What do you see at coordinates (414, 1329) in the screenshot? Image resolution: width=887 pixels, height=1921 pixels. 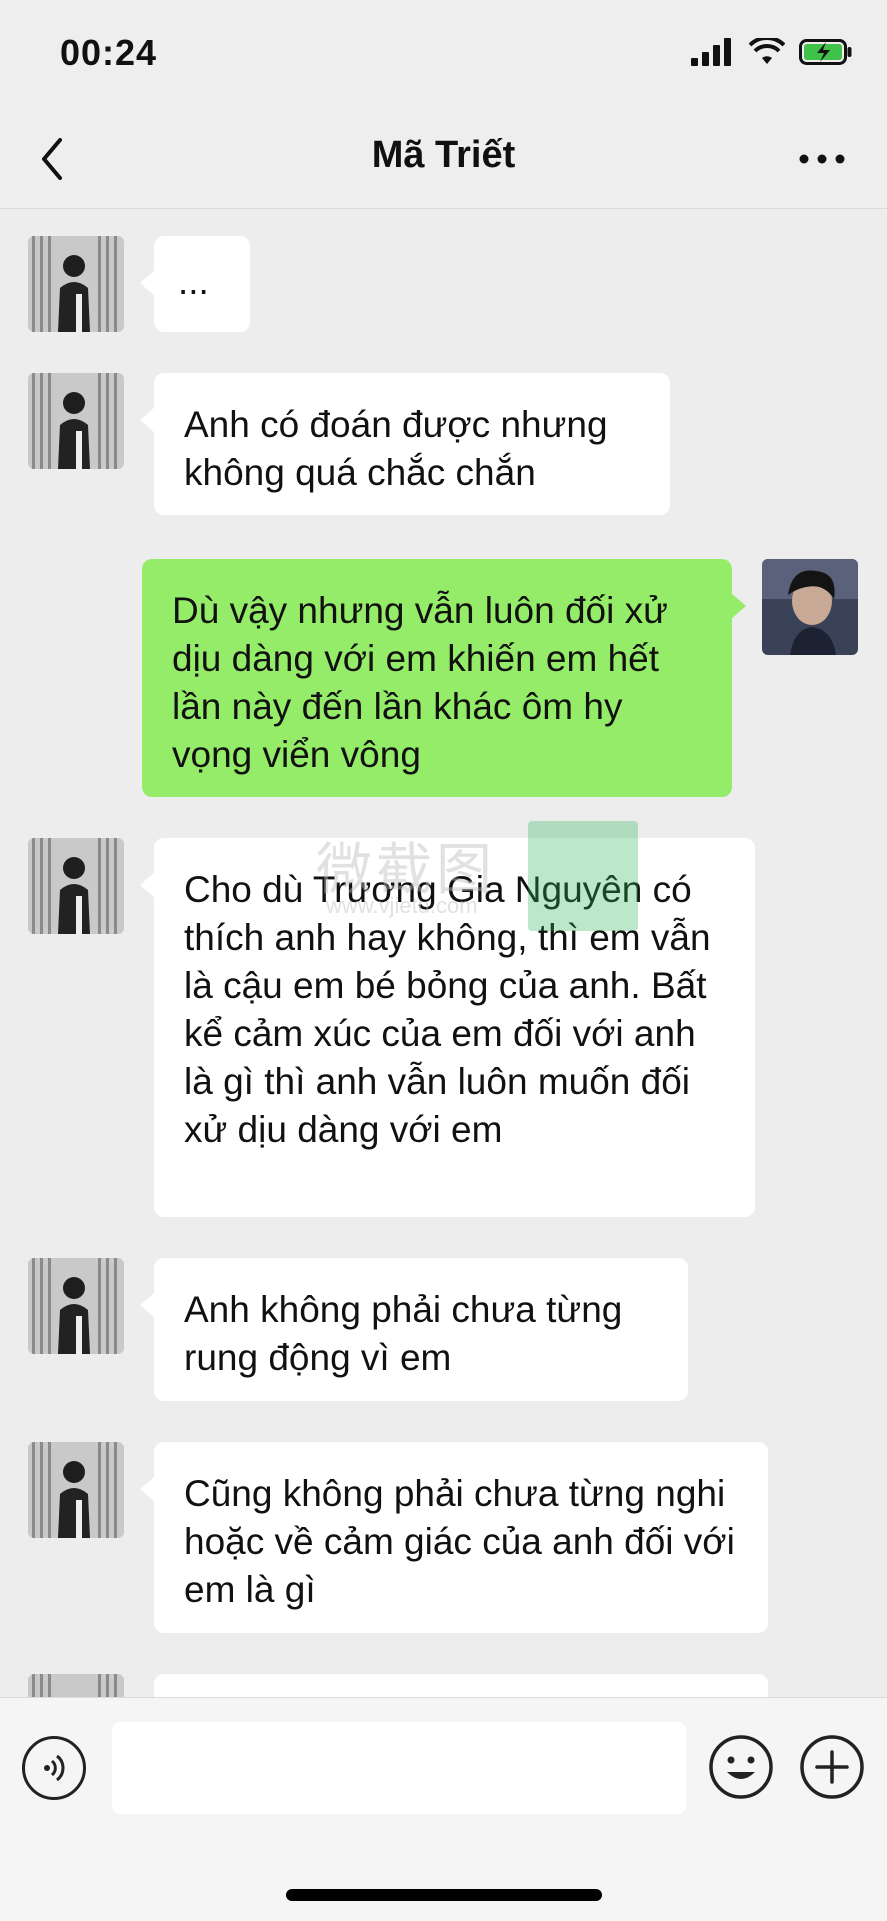 I see `message-bubble-incoming: Anh không phải chưa từng rung động vì em` at bounding box center [414, 1329].